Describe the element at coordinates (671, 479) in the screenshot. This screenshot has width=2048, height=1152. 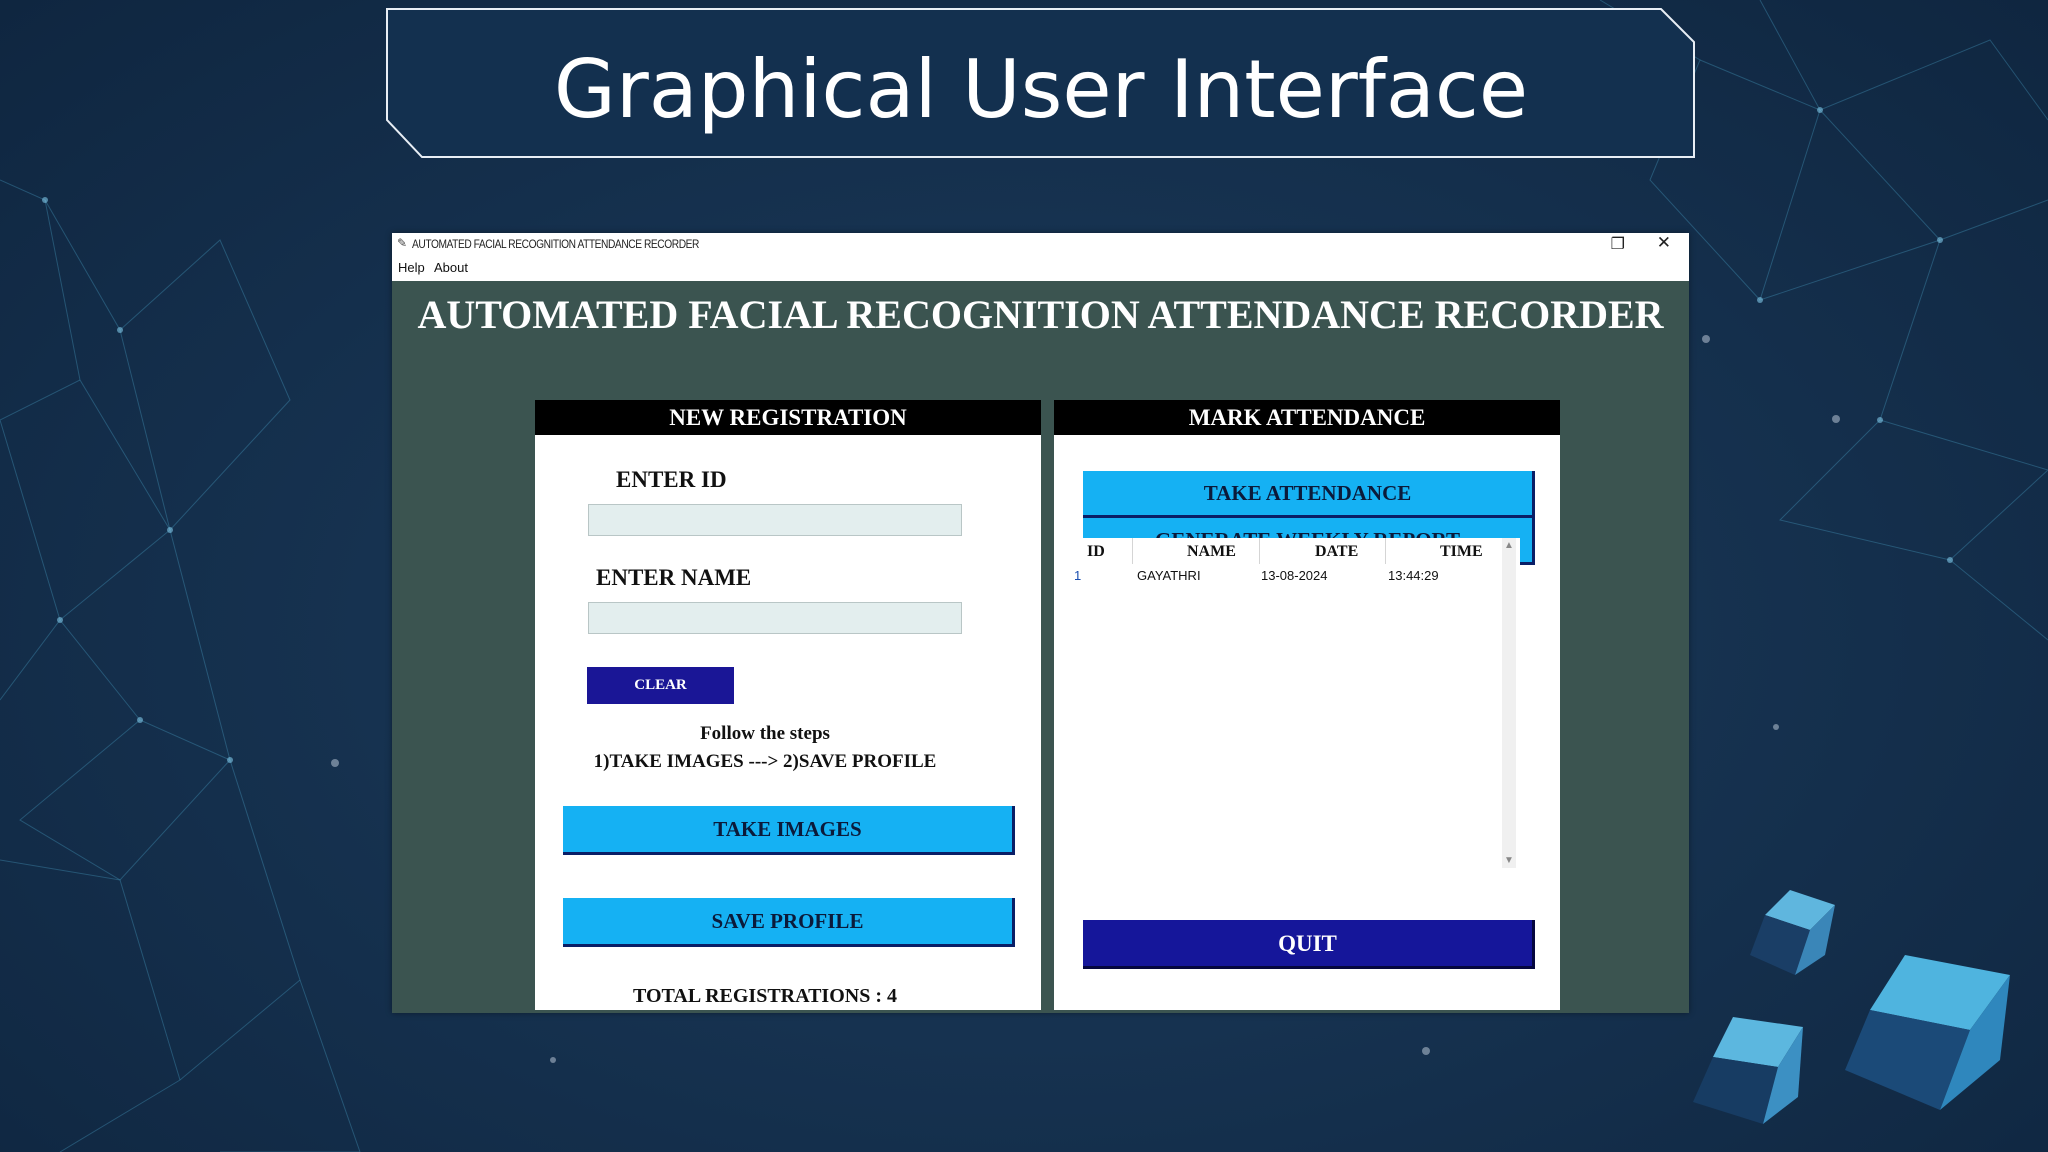
I see `id-label: ENTER ID` at that location.